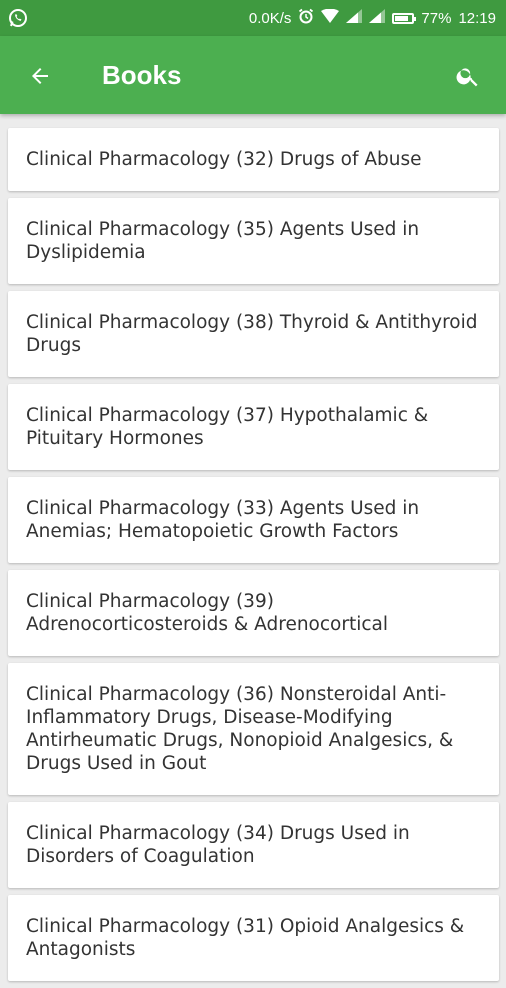 The width and height of the screenshot is (506, 988). I want to click on back-button, so click(40, 76).